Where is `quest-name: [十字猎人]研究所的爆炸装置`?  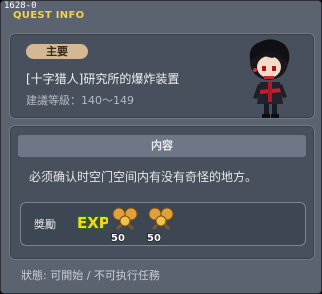 quest-name: [十字猎人]研究所的爆炸装置 is located at coordinates (103, 79).